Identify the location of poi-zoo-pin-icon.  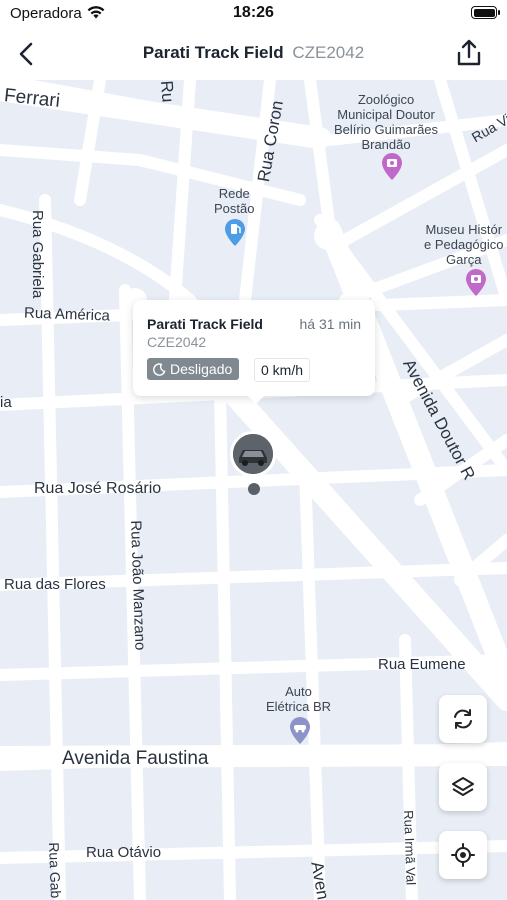
(392, 167).